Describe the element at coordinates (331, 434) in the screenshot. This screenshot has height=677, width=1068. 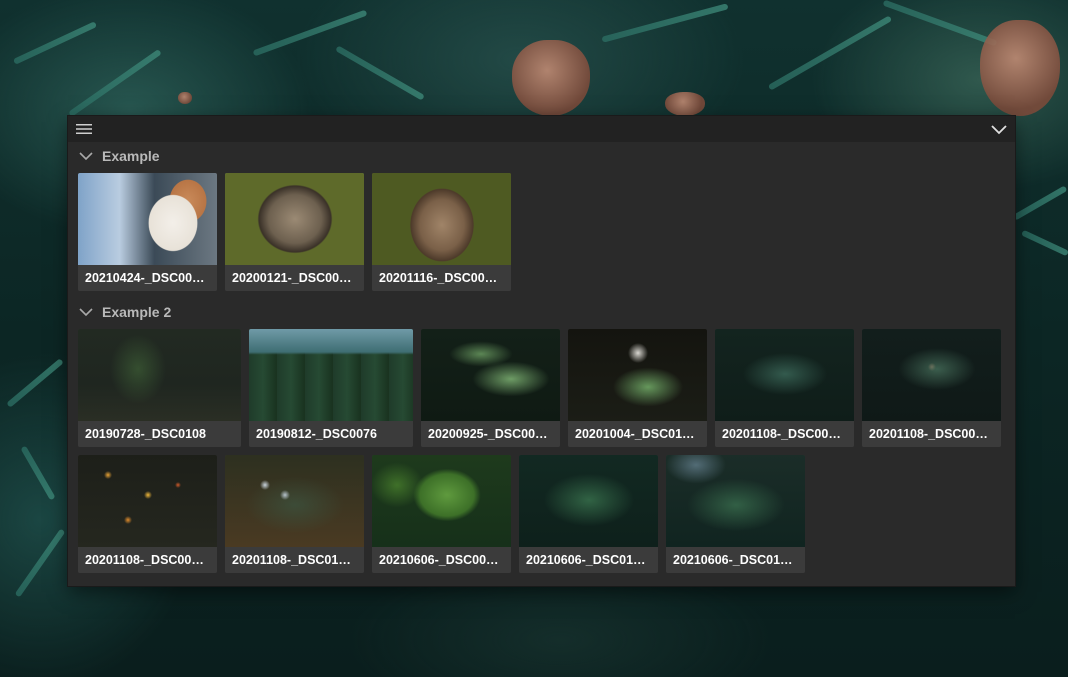
I see `thumbnail-caption: 20190812-_DSC0076` at that location.